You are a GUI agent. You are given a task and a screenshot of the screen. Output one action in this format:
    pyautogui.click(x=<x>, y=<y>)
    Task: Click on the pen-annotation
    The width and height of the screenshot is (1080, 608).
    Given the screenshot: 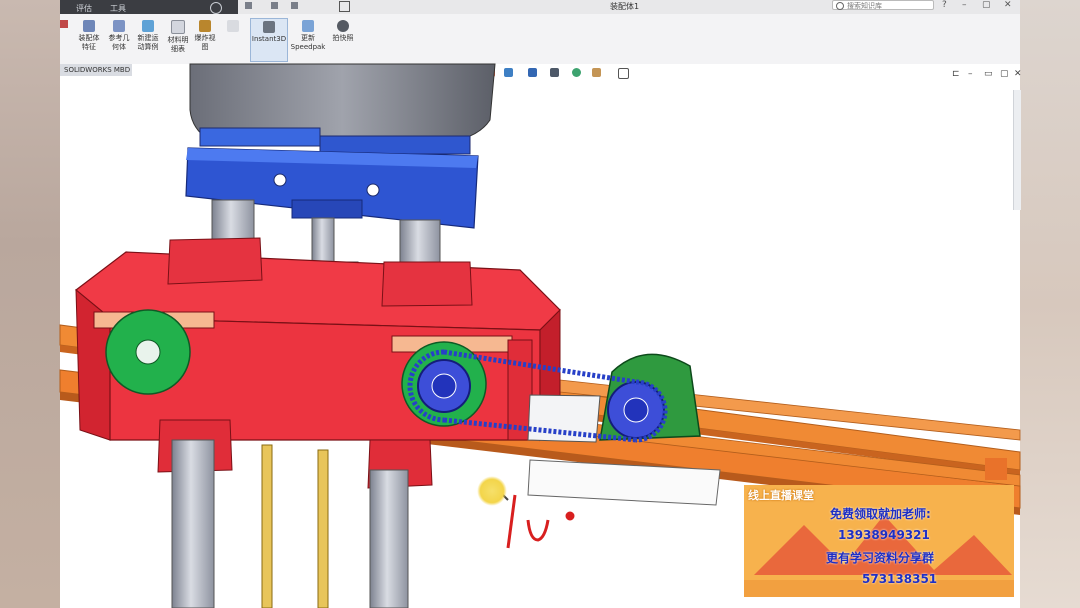 What is the action you would take?
    pyautogui.click(x=540, y=521)
    